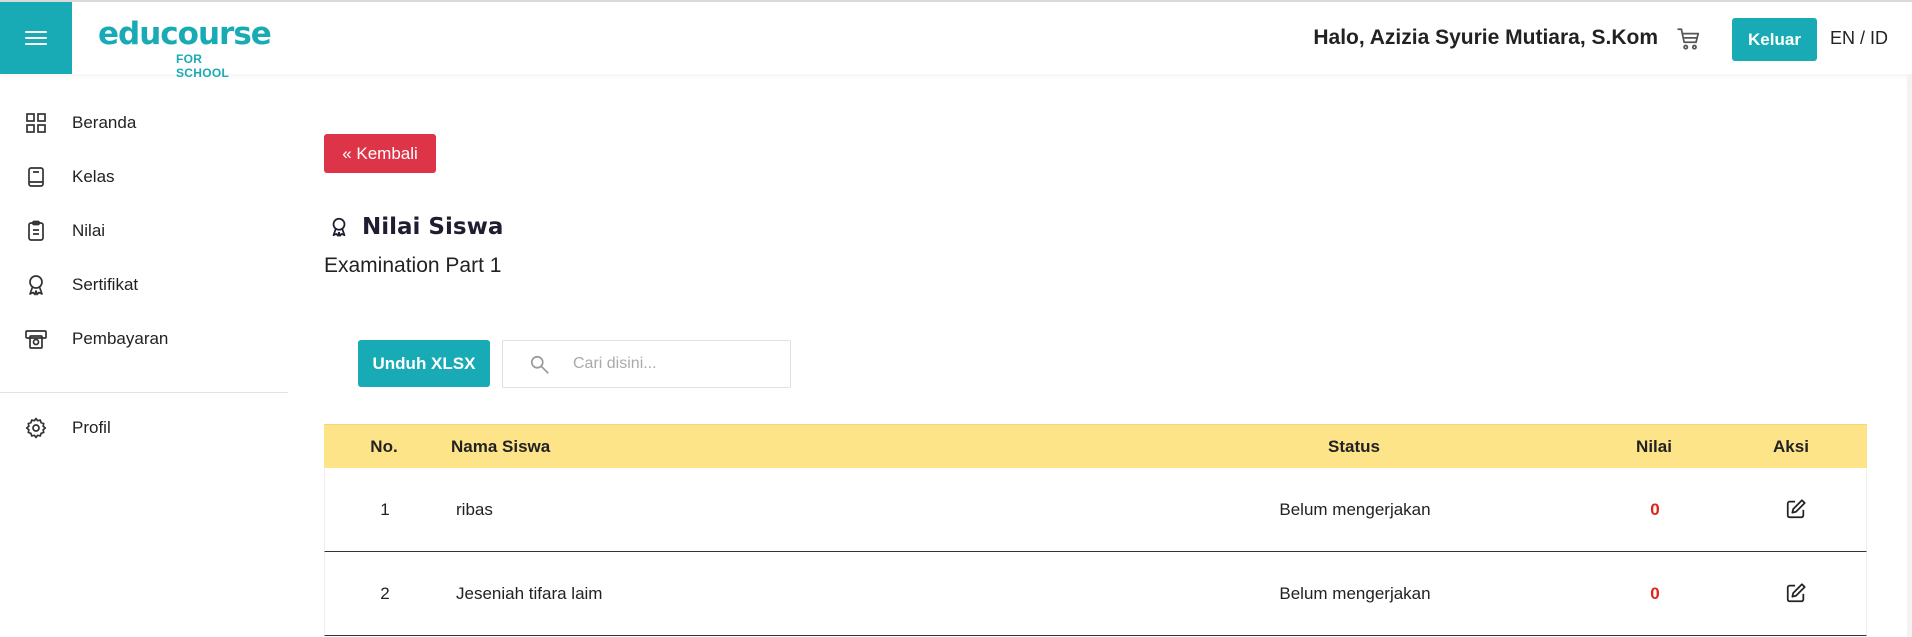  I want to click on sidebar-item-label: Beranda, so click(104, 122).